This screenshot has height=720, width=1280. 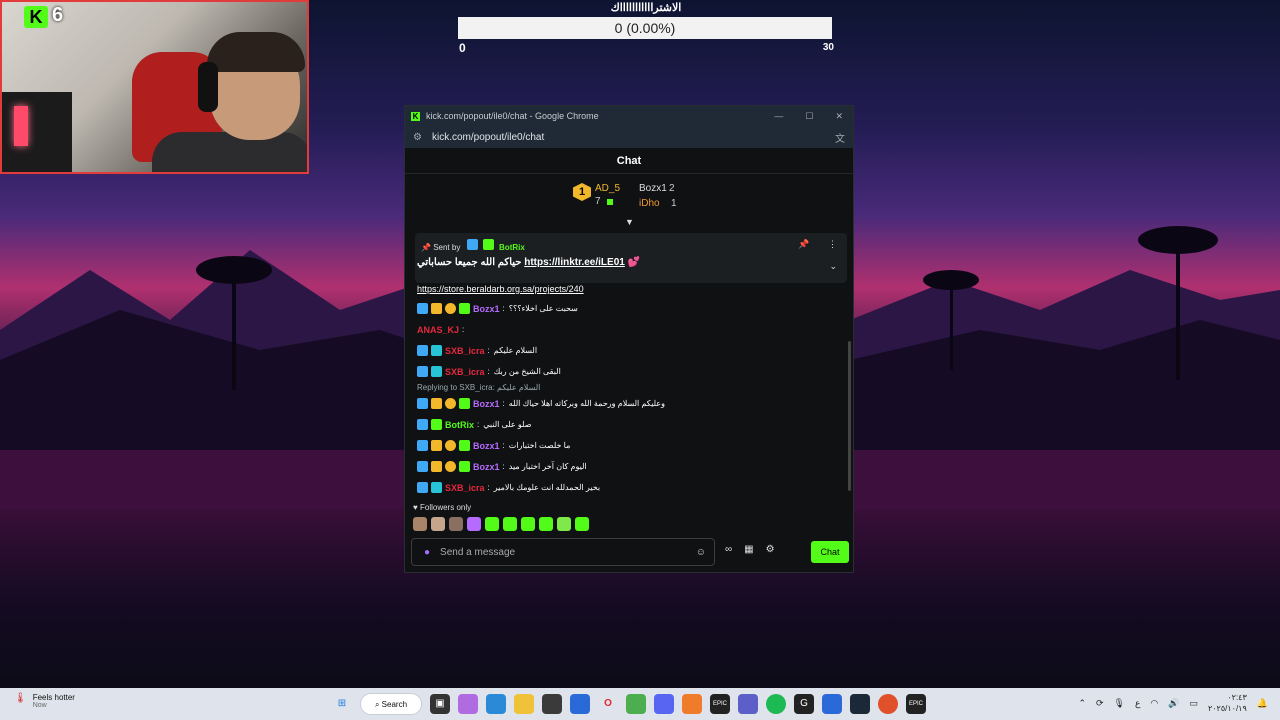 I want to click on address-bar: ⚙ kick.com/popout/ile0/chat 文, so click(x=629, y=137).